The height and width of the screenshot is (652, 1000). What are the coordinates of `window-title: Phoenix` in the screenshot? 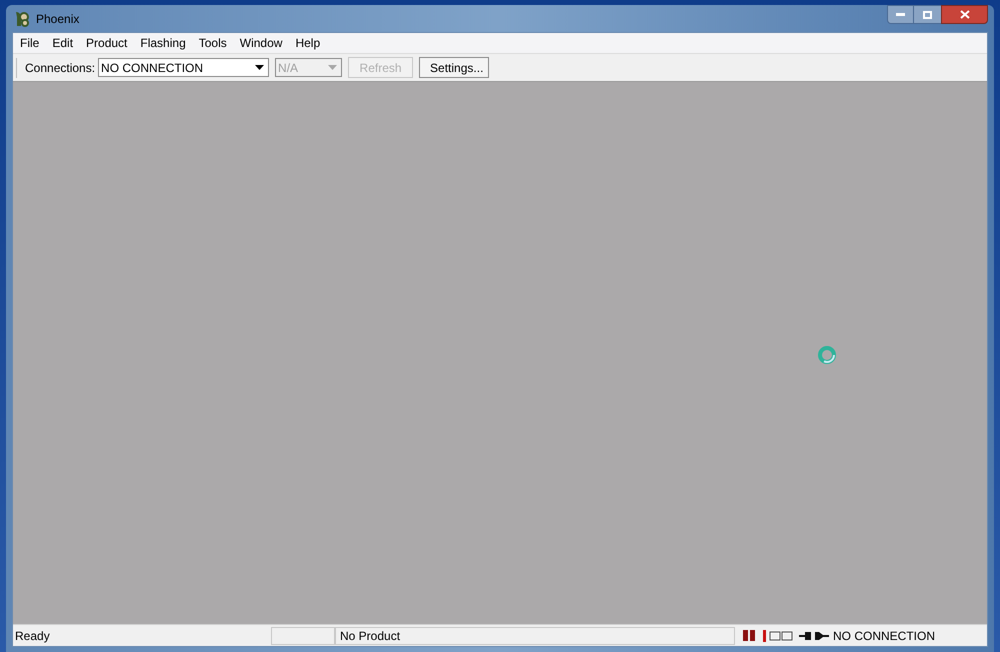 It's located at (58, 19).